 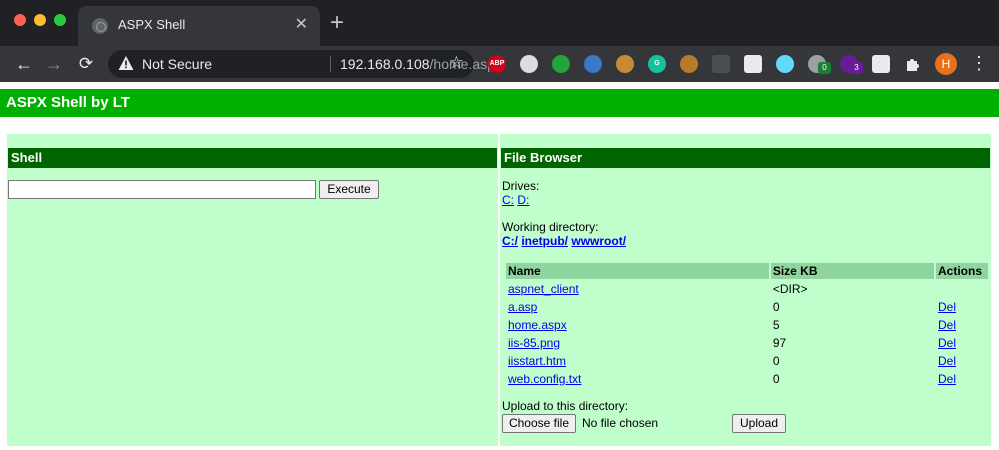 What do you see at coordinates (199, 26) in the screenshot?
I see `browser-tab: ASPX Shell ✕` at bounding box center [199, 26].